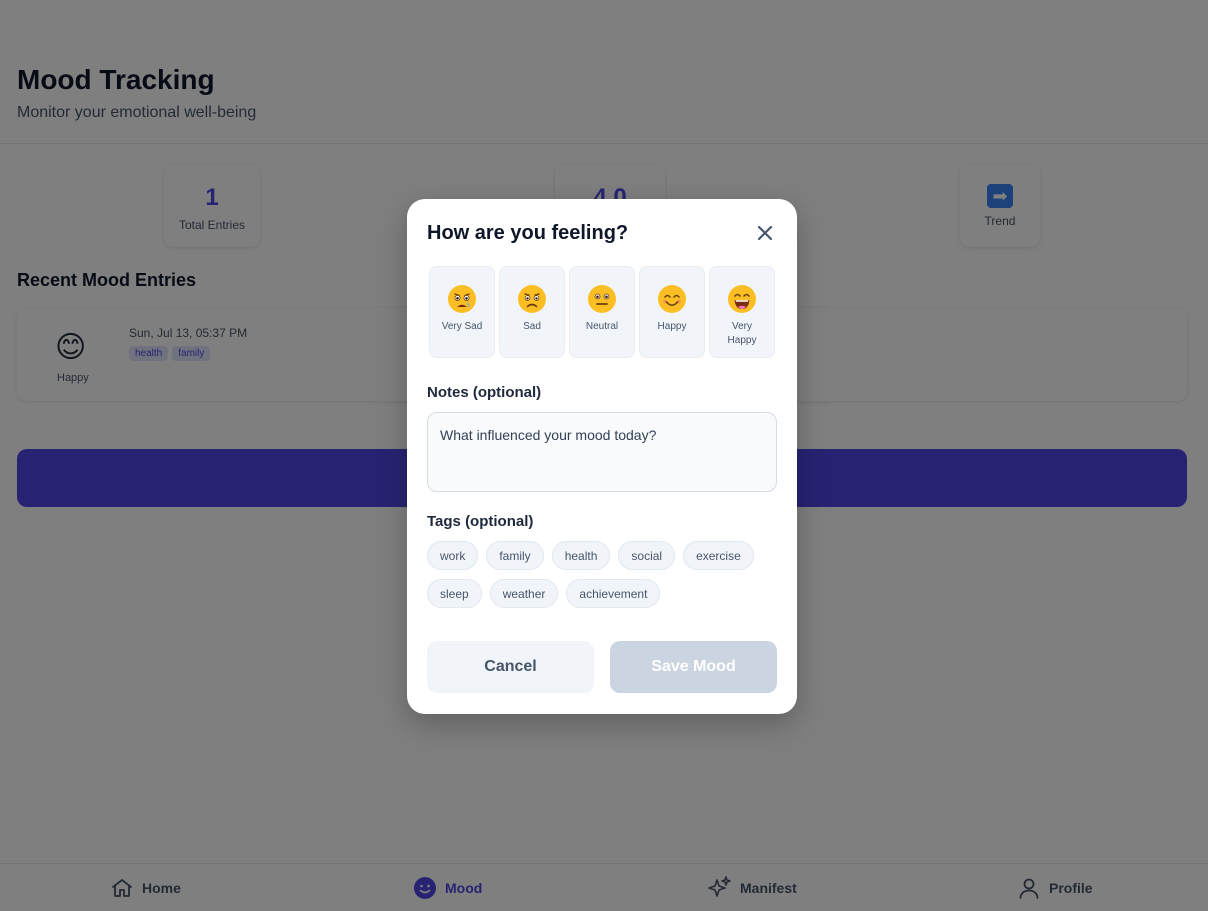 Image resolution: width=1208 pixels, height=911 pixels. I want to click on notes-field, so click(602, 452).